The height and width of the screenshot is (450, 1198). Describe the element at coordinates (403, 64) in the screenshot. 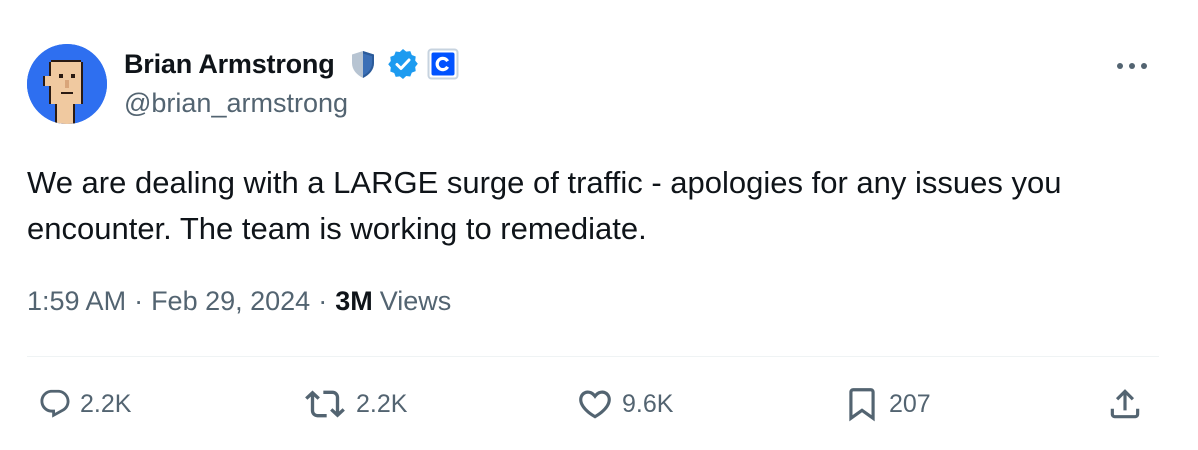

I see `verified-badge-icon` at that location.